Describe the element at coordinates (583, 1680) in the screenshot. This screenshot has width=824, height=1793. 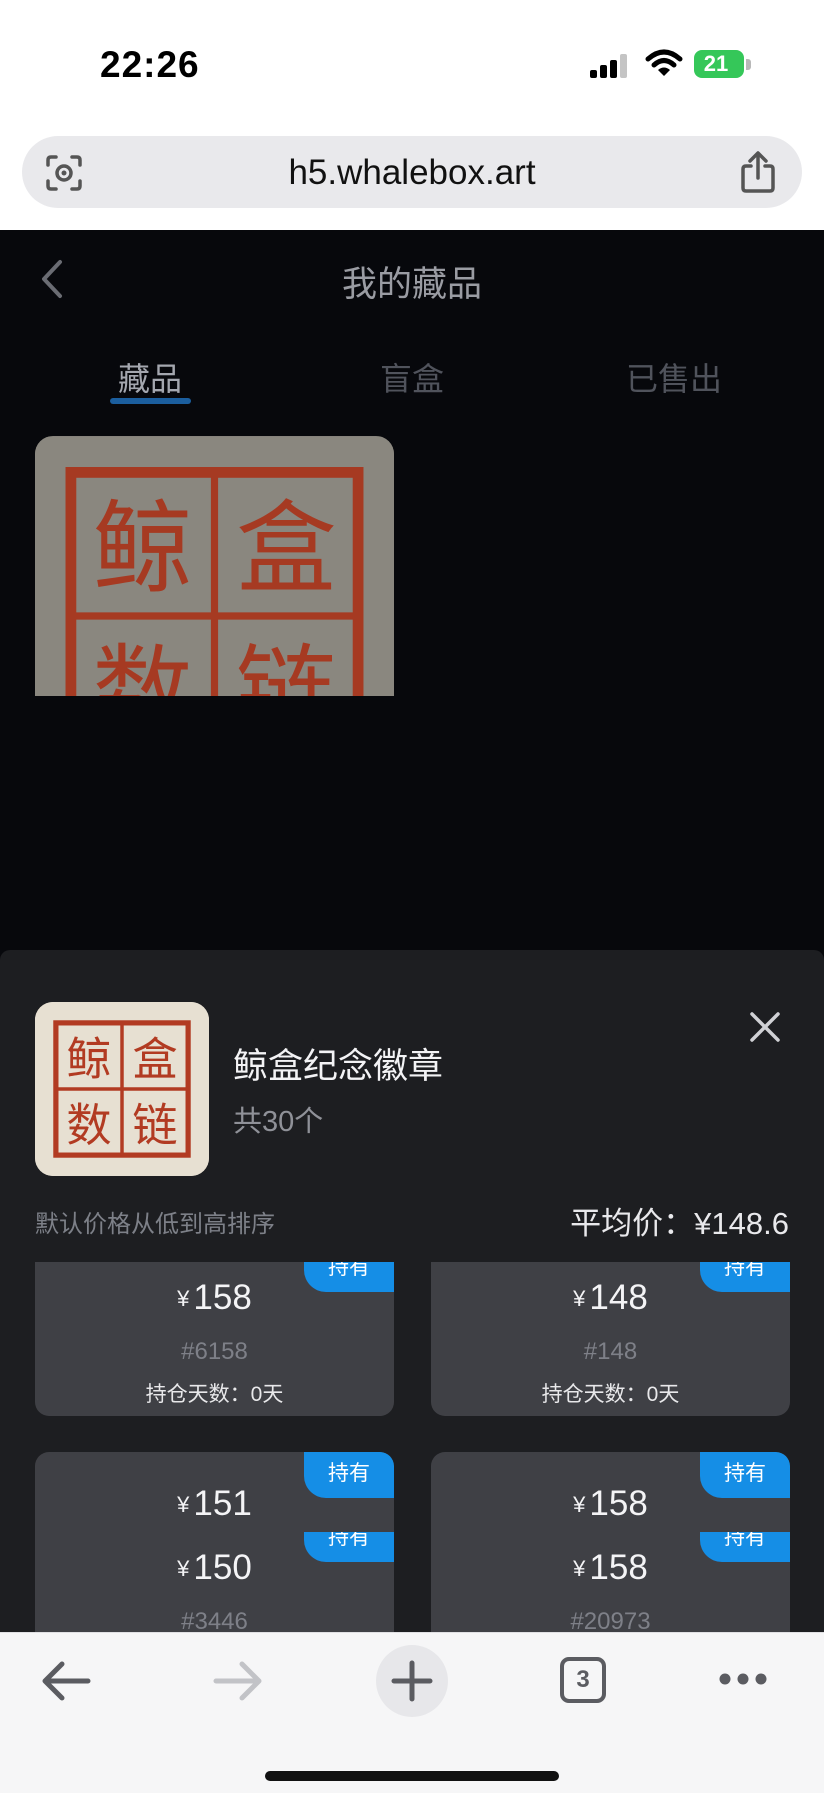
I see `tabs-count-button: 3` at that location.